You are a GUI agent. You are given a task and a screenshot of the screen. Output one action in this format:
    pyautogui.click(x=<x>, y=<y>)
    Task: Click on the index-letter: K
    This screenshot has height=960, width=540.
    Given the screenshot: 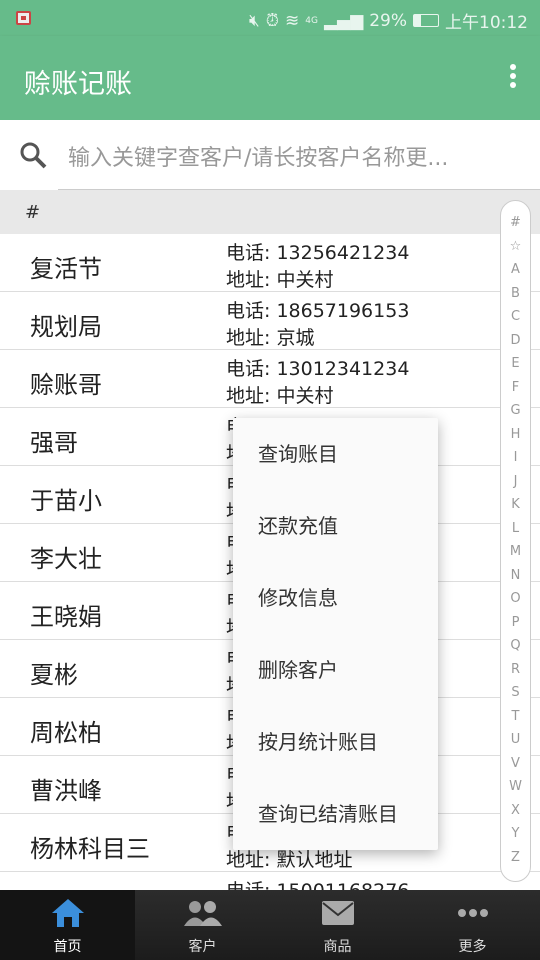 What is the action you would take?
    pyautogui.click(x=515, y=509)
    